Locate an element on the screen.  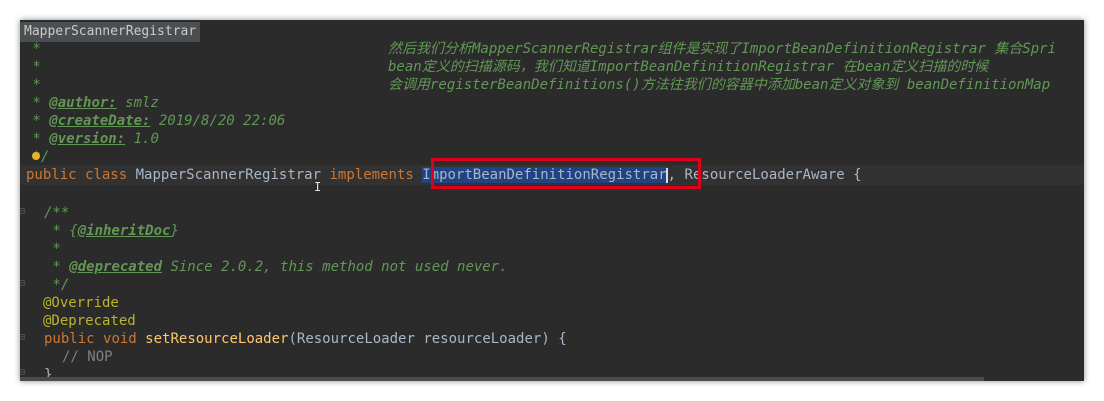
doc-open: /** is located at coordinates (57, 213).